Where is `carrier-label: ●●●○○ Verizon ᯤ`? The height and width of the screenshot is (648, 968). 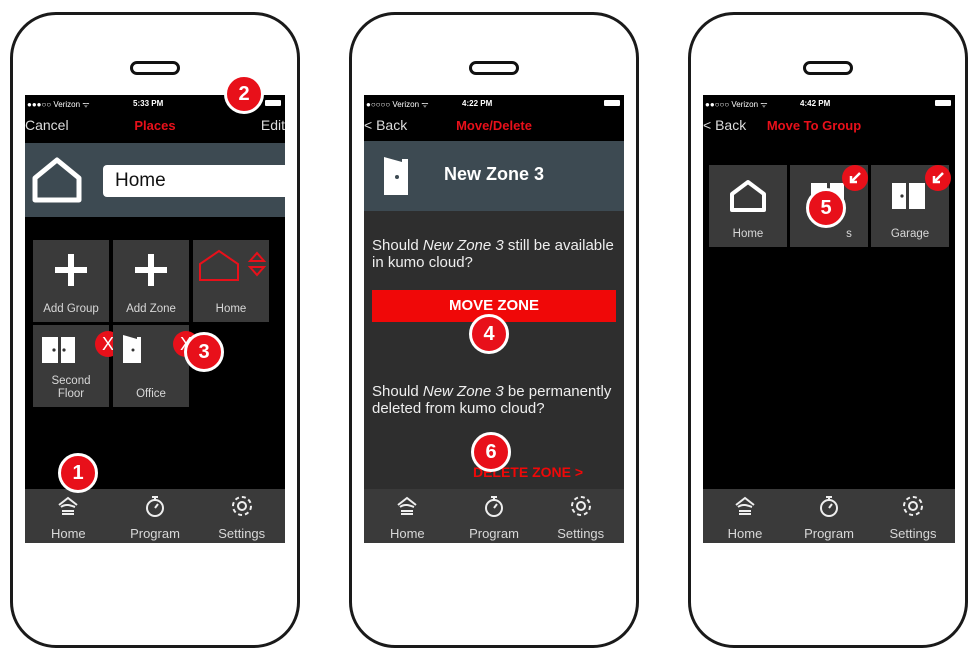 carrier-label: ●●●○○ Verizon ᯤ is located at coordinates (58, 104).